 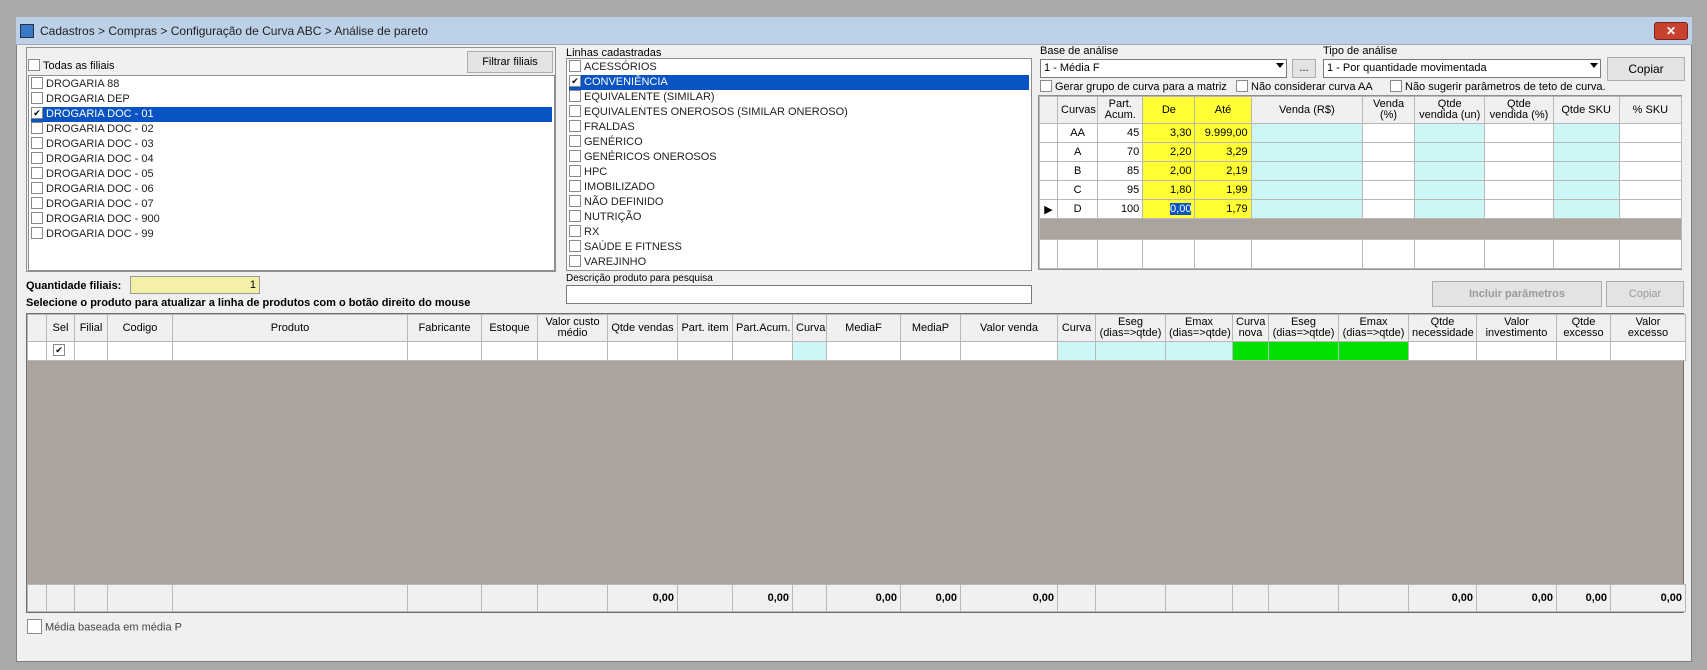 I want to click on gerar-grupo-checkbox: Gerar grupo de curva para a matriz, so click(x=1133, y=86).